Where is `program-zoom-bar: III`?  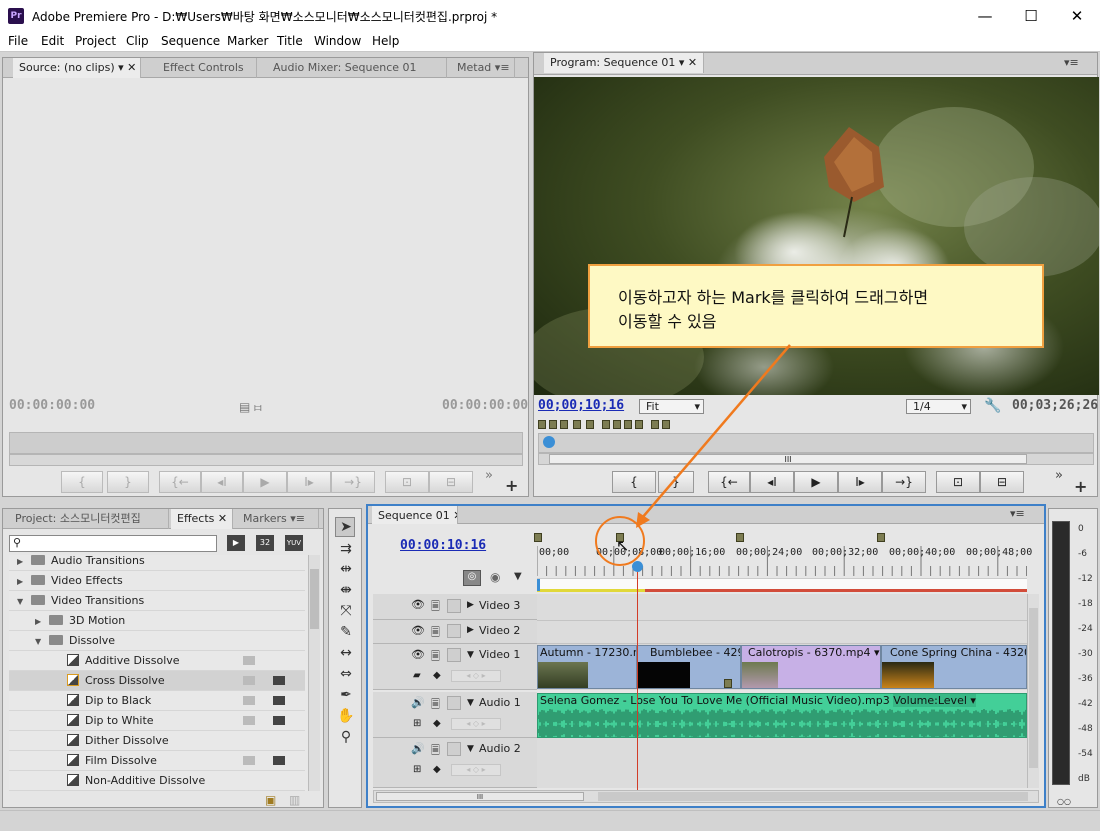
program-zoom-bar: III is located at coordinates (816, 459).